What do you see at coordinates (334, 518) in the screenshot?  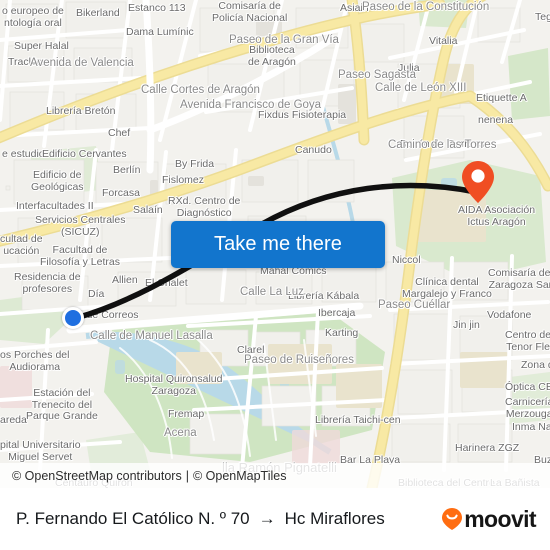 I see `trip-destination-label: Hc Miraflores` at bounding box center [334, 518].